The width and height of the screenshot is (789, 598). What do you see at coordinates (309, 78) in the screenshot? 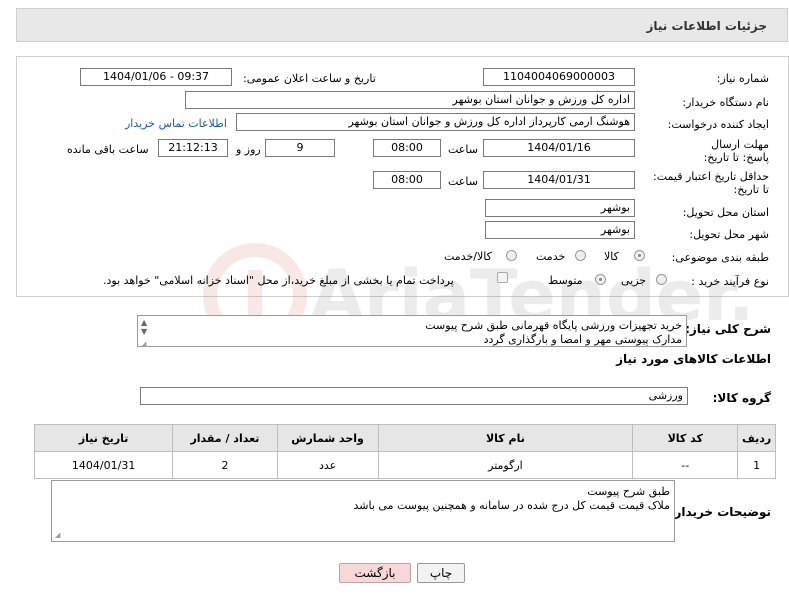
I see `announce-label: تاریخ و ساعت اعلان عمومی:` at bounding box center [309, 78].